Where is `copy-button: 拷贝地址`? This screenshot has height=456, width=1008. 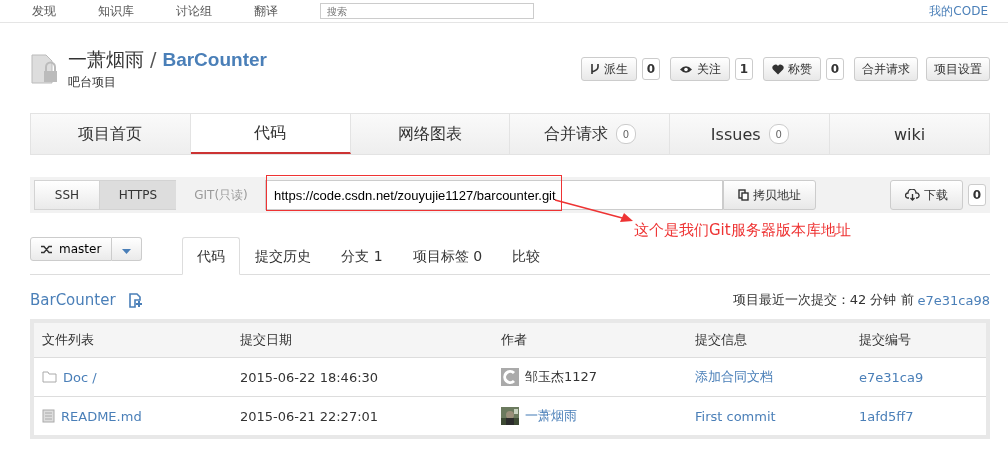
copy-button: 拷贝地址 is located at coordinates (769, 195).